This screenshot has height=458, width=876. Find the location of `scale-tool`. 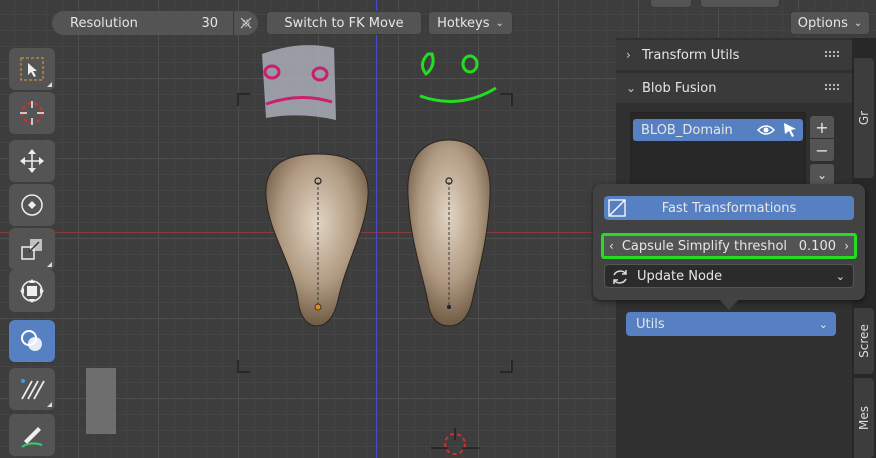

scale-tool is located at coordinates (32, 249).